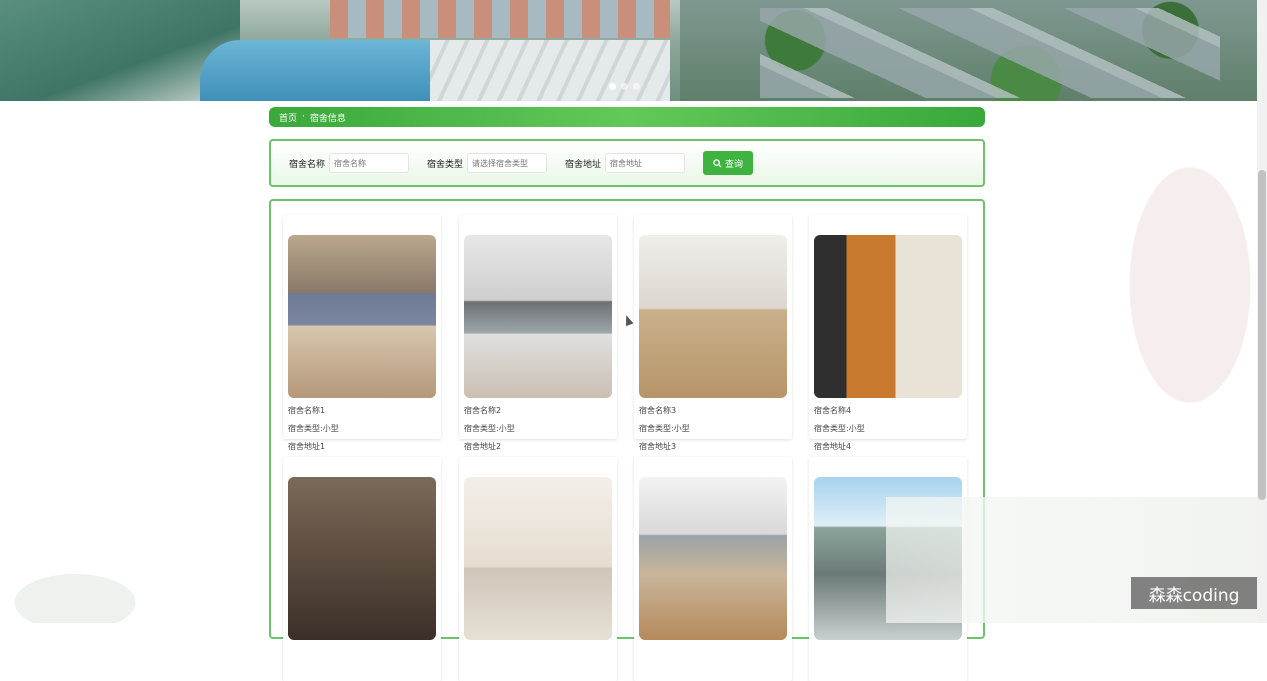 The image size is (1267, 681). Describe the element at coordinates (1175, 285) in the screenshot. I see `background-decoration-right` at that location.